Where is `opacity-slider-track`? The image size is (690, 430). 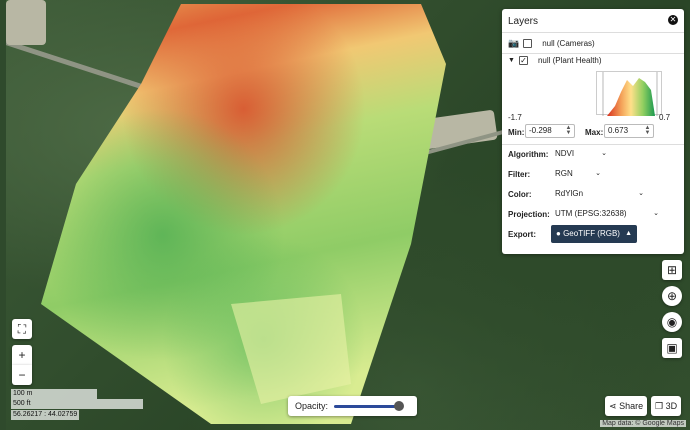
opacity-slider-track is located at coordinates (368, 406).